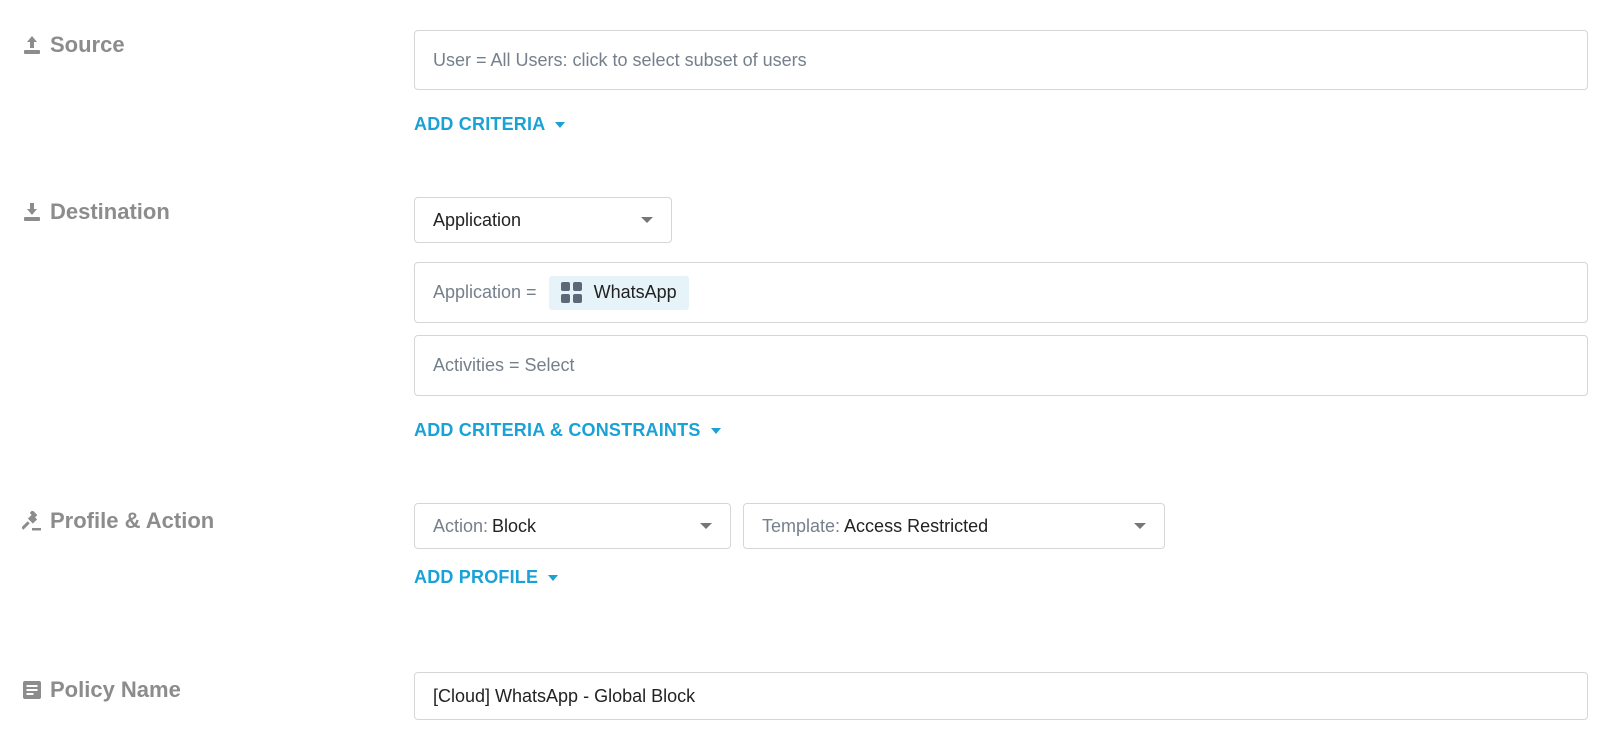 The width and height of the screenshot is (1600, 737). I want to click on profile-action-section-label: Profile & Action, so click(118, 521).